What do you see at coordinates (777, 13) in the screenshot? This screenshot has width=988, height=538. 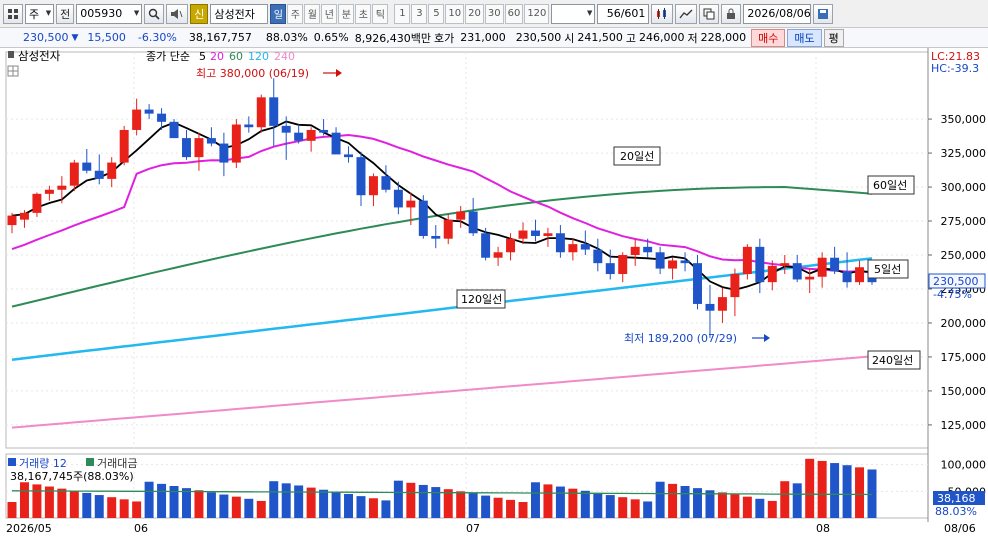 I see `date-field: 2026/08/06` at bounding box center [777, 13].